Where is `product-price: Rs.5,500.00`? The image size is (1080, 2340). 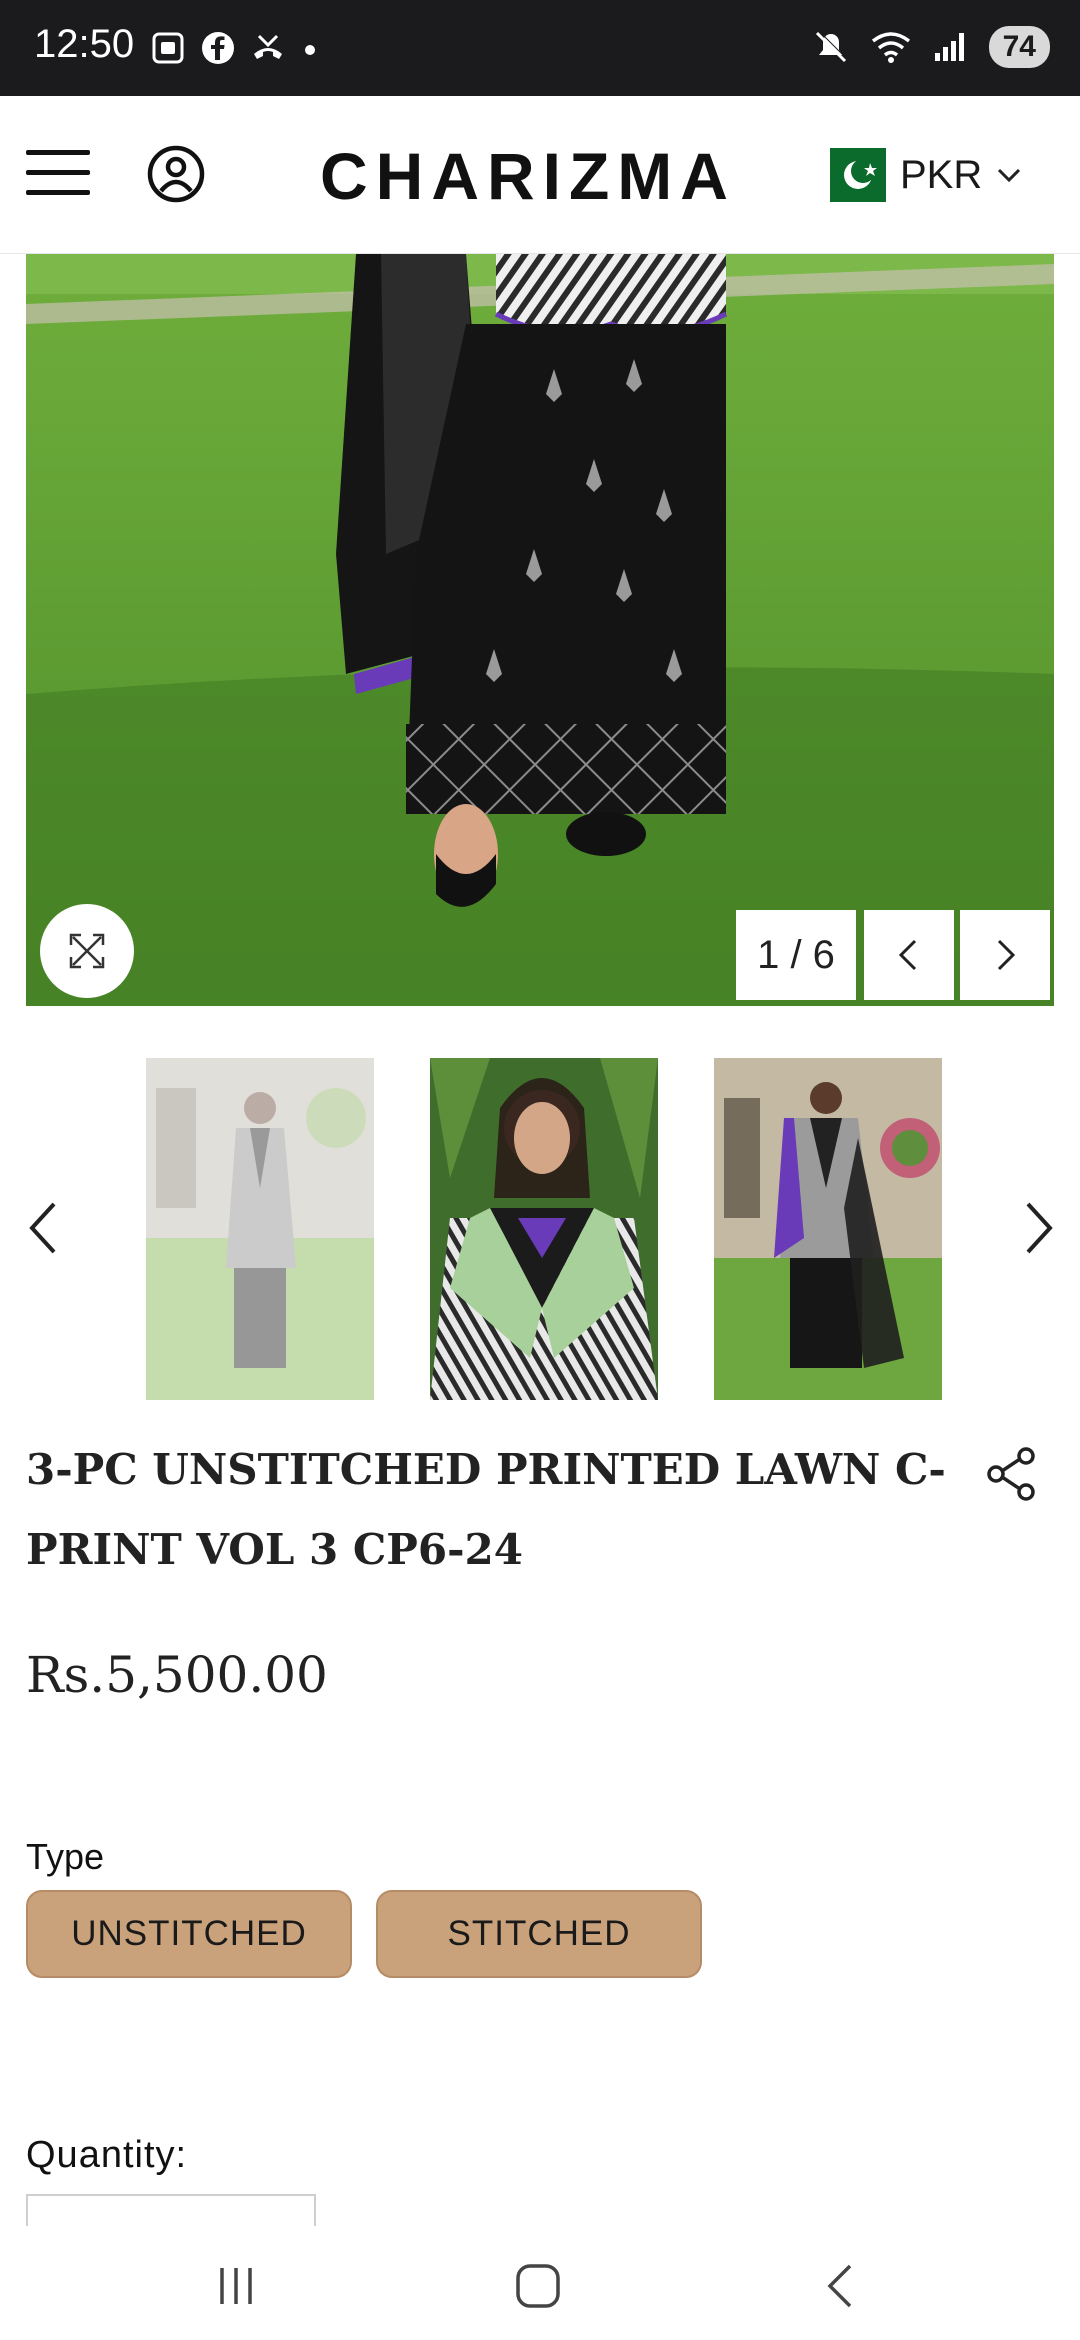
product-price: Rs.5,500.00 is located at coordinates (177, 1675).